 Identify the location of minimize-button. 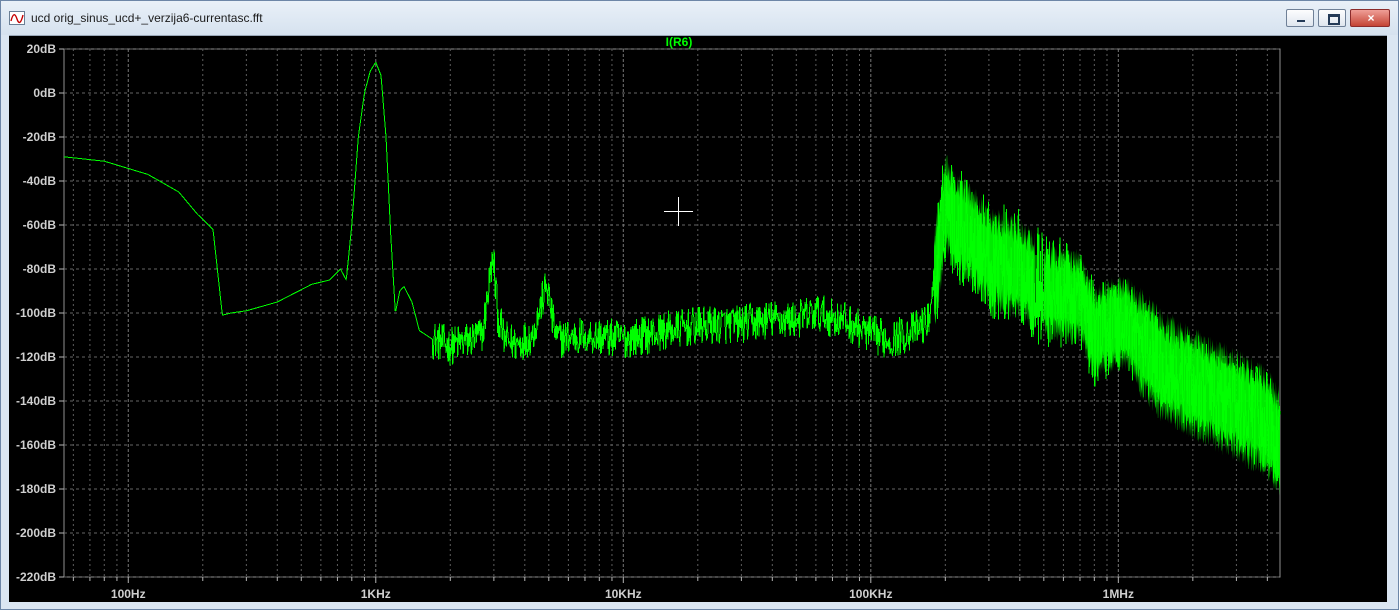
(1300, 18).